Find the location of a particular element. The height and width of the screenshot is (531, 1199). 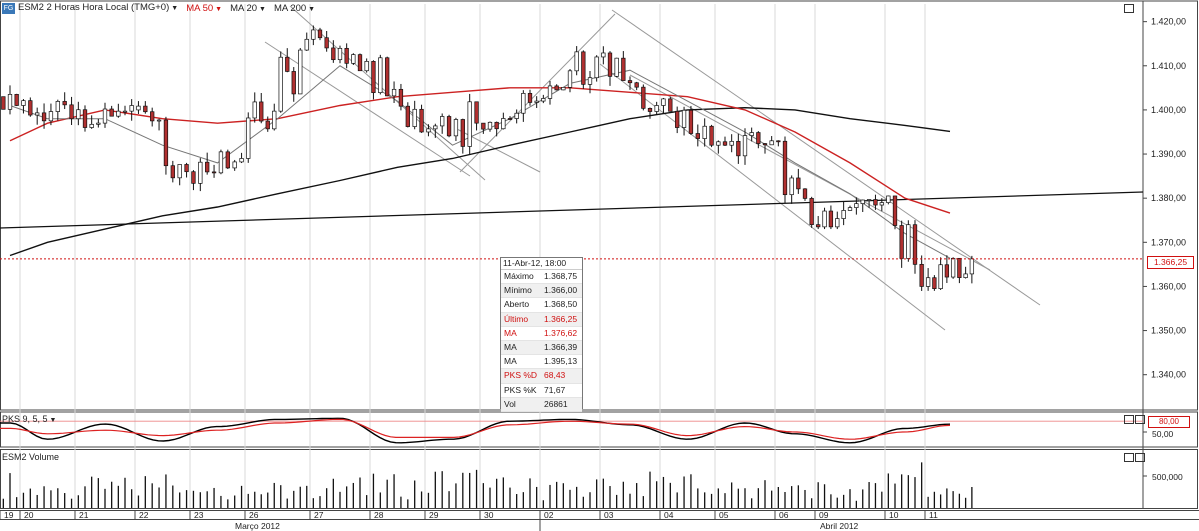

month-label: Março 2012 is located at coordinates (257, 526).